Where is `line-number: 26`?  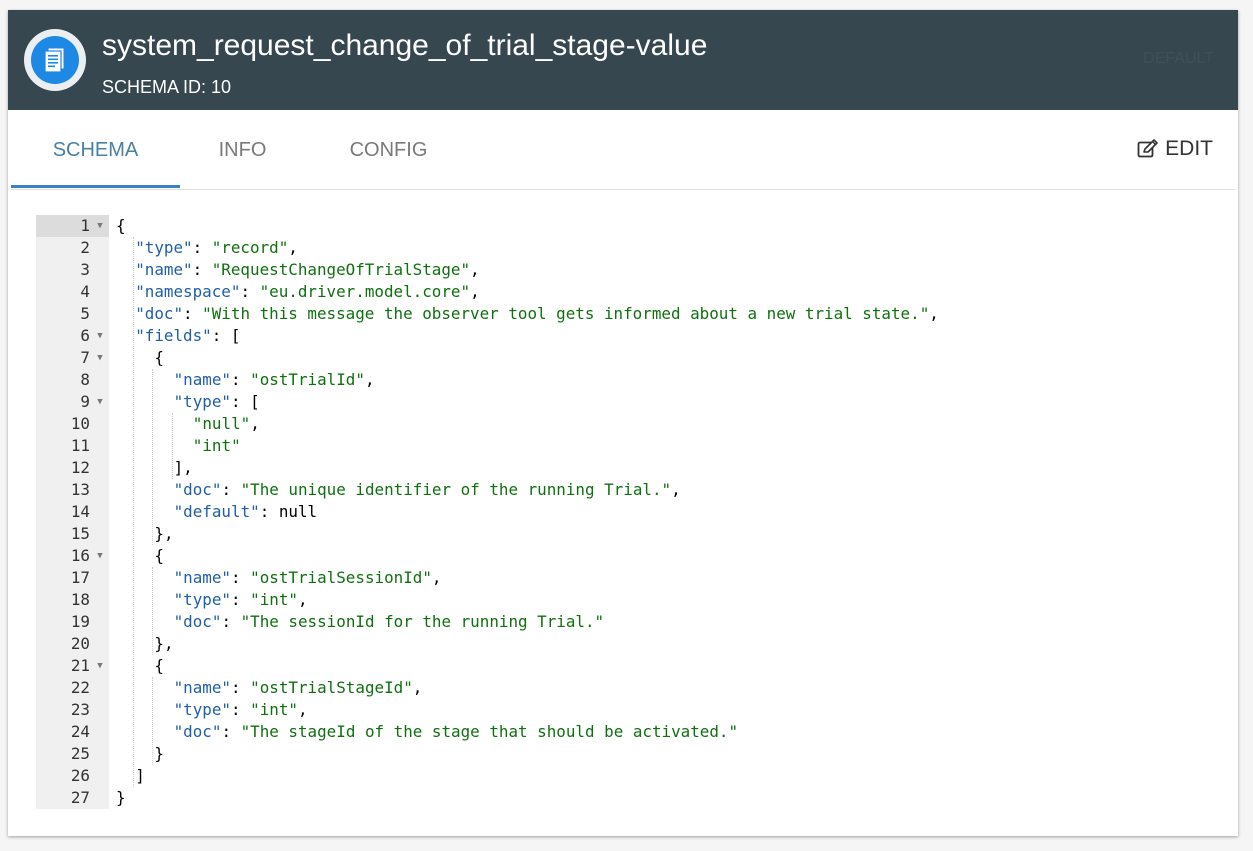 line-number: 26 is located at coordinates (80, 775).